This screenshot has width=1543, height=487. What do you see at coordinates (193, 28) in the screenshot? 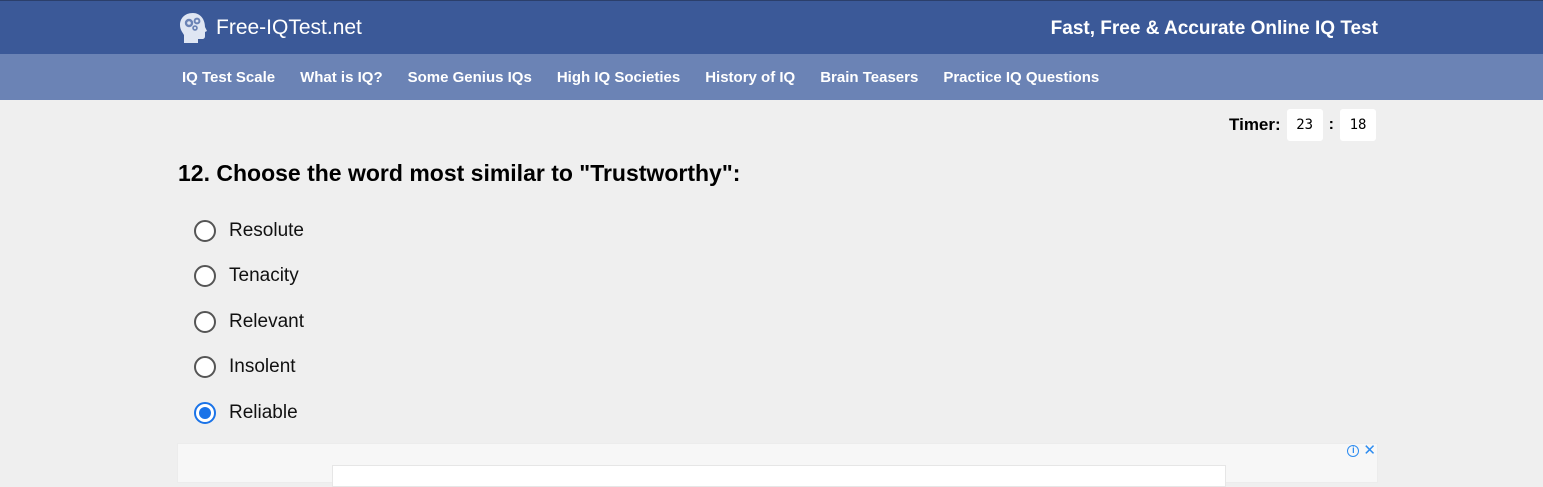
I see `brain-head-icon` at bounding box center [193, 28].